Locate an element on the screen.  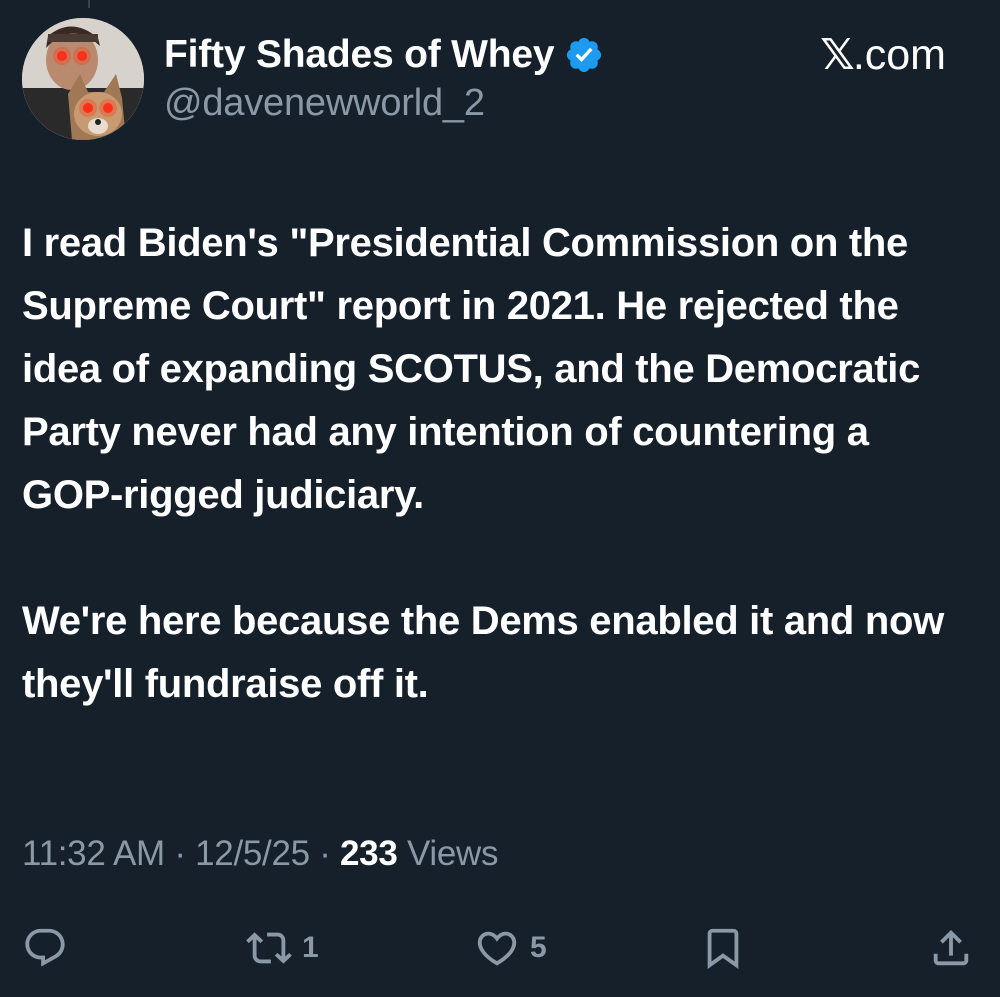
site-domain: .com is located at coordinates (899, 54).